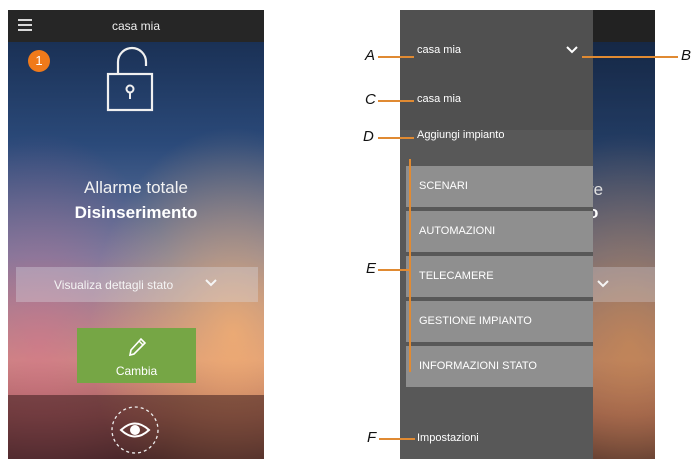 This screenshot has width=694, height=459. I want to click on top-bar: casa mia, so click(136, 26).